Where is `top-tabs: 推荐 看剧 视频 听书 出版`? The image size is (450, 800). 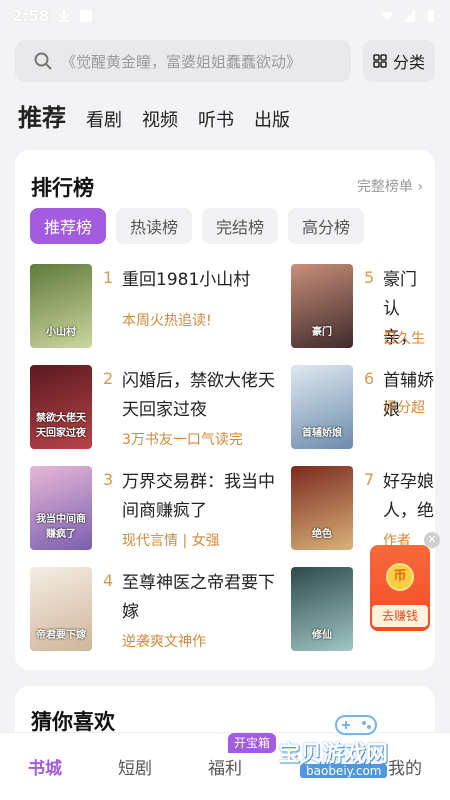
top-tabs: 推荐 看剧 视频 听书 出版 is located at coordinates (154, 115).